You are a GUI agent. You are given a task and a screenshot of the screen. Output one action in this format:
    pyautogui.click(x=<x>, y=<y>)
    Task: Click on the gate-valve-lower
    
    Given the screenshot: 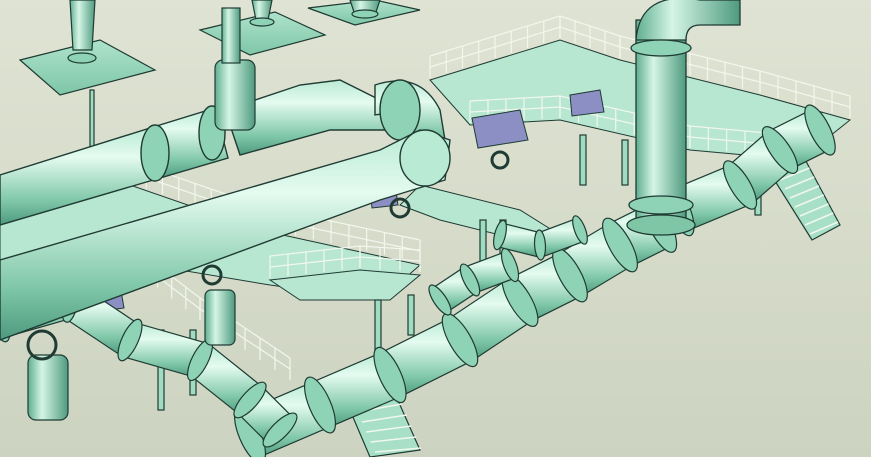 What is the action you would take?
    pyautogui.click(x=220, y=317)
    